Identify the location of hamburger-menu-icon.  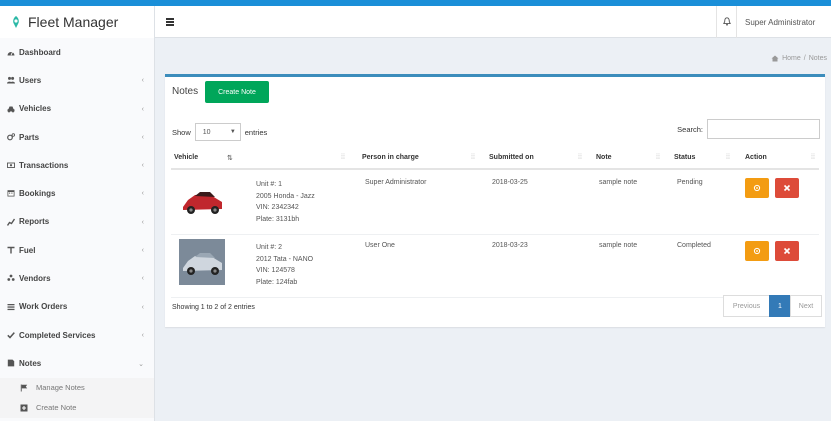
(170, 22).